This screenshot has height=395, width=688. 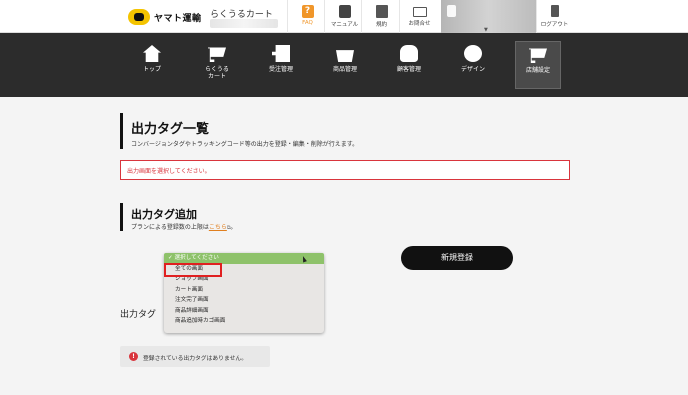 I want to click on new-registration-button: 新規登録, so click(x=457, y=258).